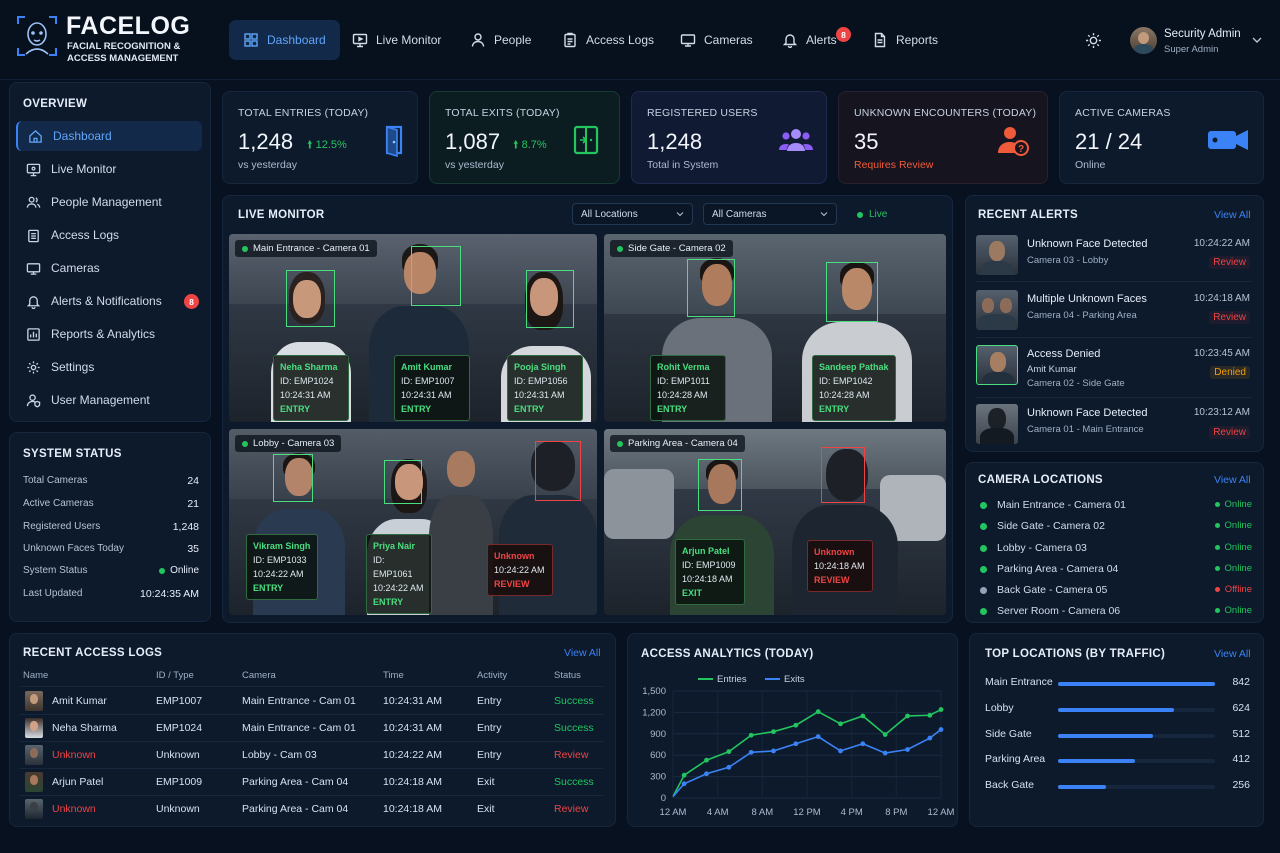 This screenshot has width=1280, height=853. What do you see at coordinates (79, 701) in the screenshot?
I see `cell-name: Amit Kumar` at bounding box center [79, 701].